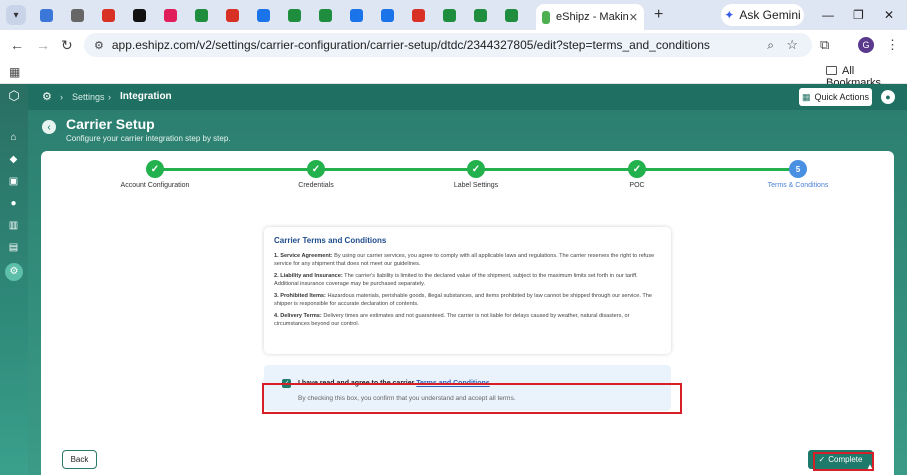 The width and height of the screenshot is (907, 475). I want to click on terms-item-title: 1. Service Agreement:, so click(303, 256).